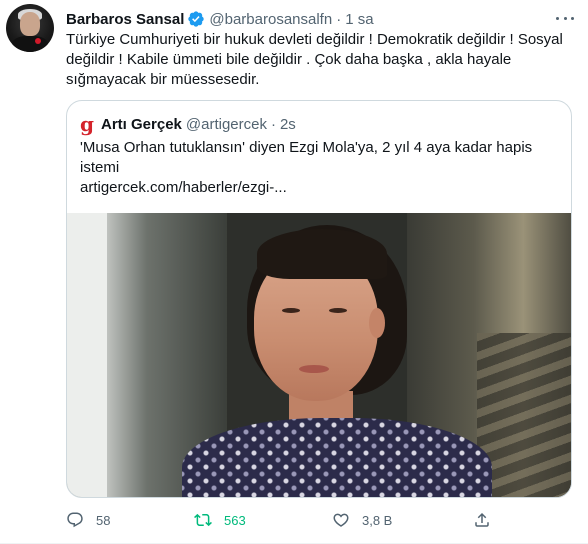 The image size is (588, 544). Describe the element at coordinates (235, 520) in the screenshot. I see `retweet-count: 563` at that location.